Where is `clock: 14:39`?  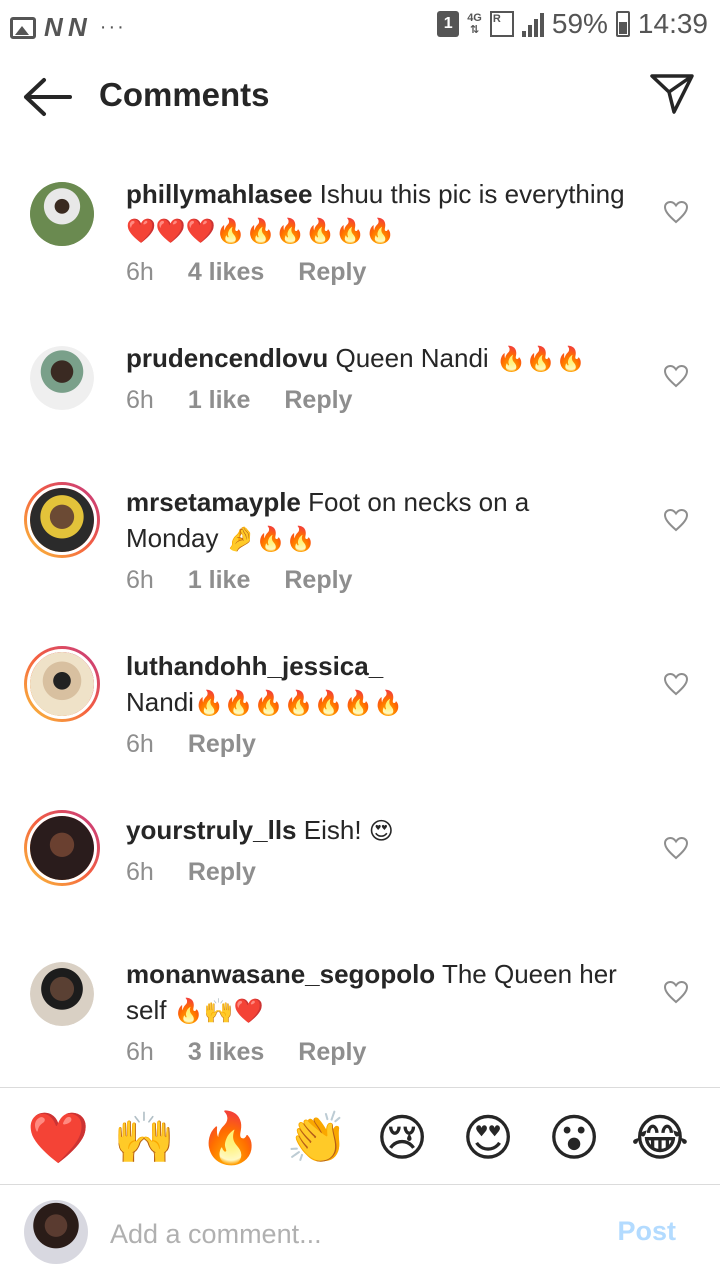 clock: 14:39 is located at coordinates (672, 23).